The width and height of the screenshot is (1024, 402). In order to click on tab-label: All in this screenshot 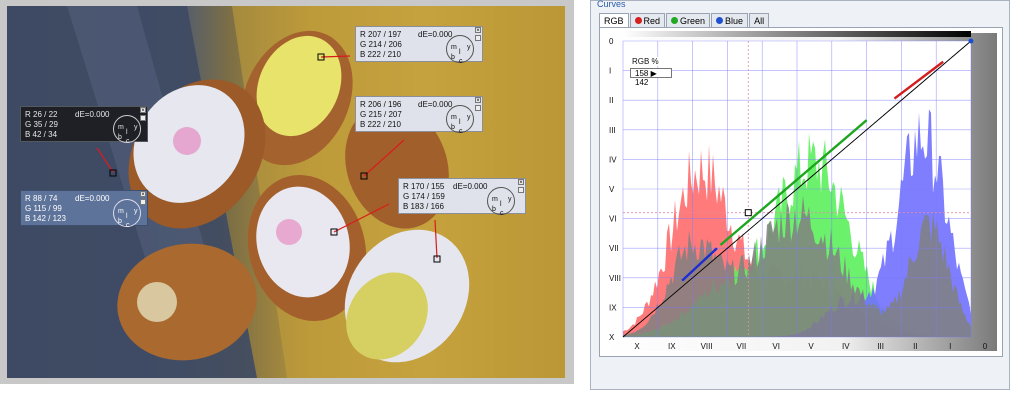, I will do `click(759, 20)`.